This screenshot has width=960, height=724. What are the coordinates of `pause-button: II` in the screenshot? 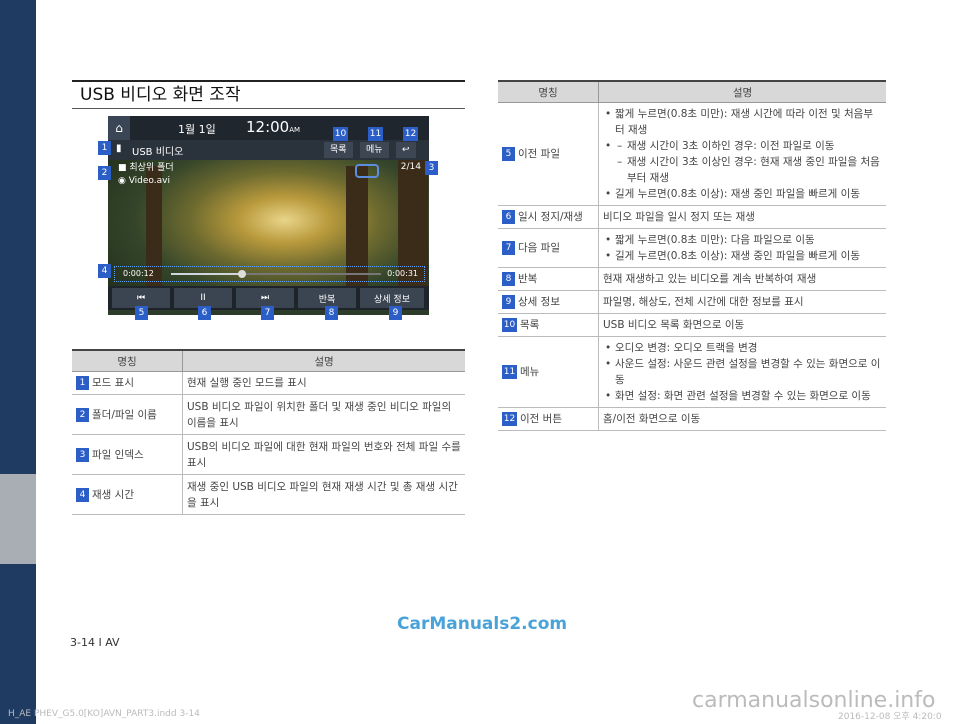 It's located at (203, 298).